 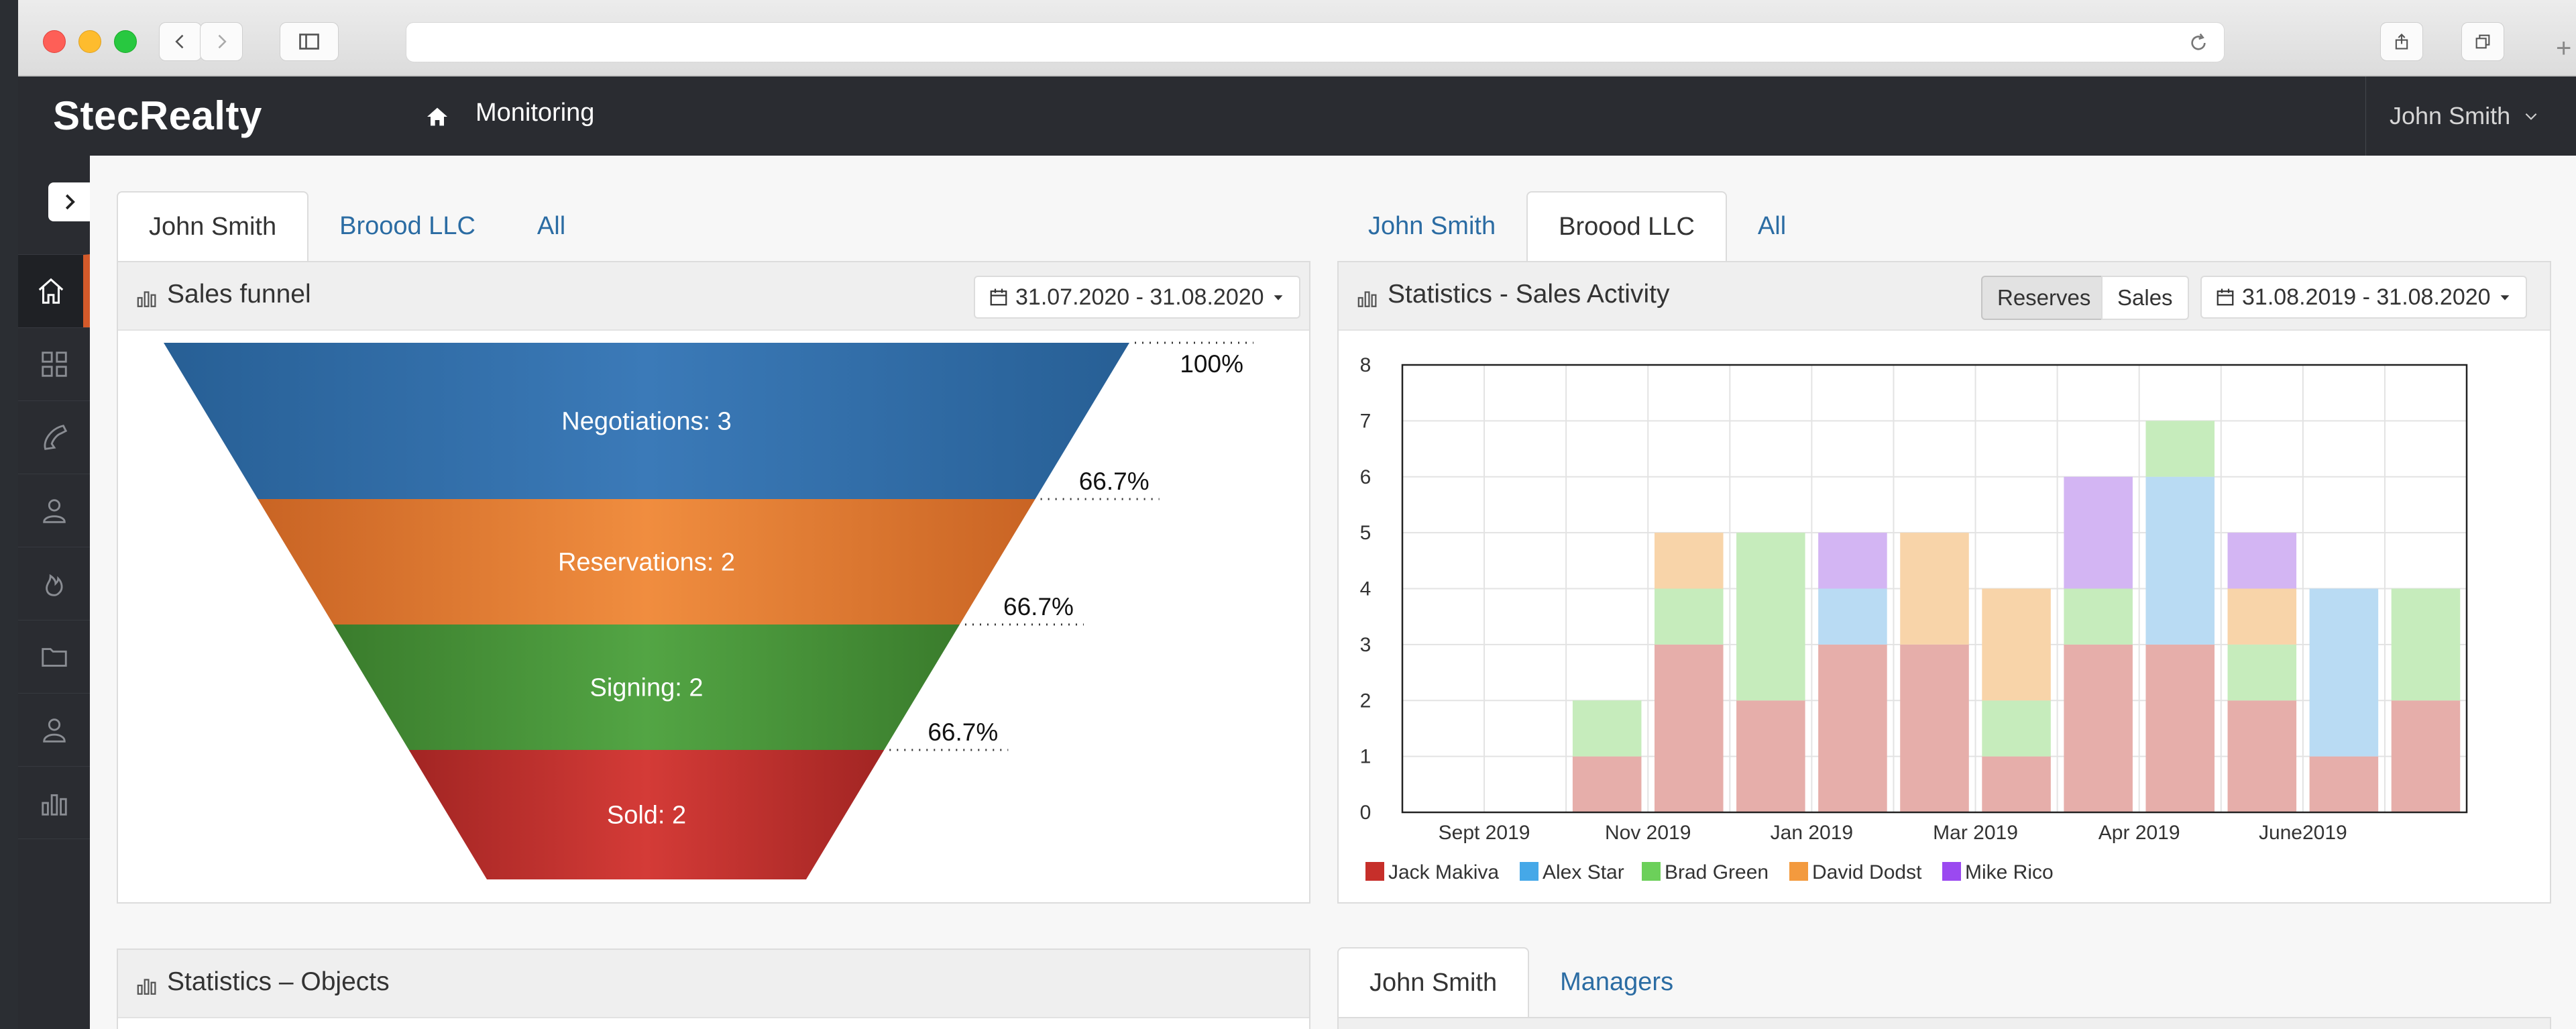 I want to click on legend-label: David Dodst, so click(x=1867, y=872).